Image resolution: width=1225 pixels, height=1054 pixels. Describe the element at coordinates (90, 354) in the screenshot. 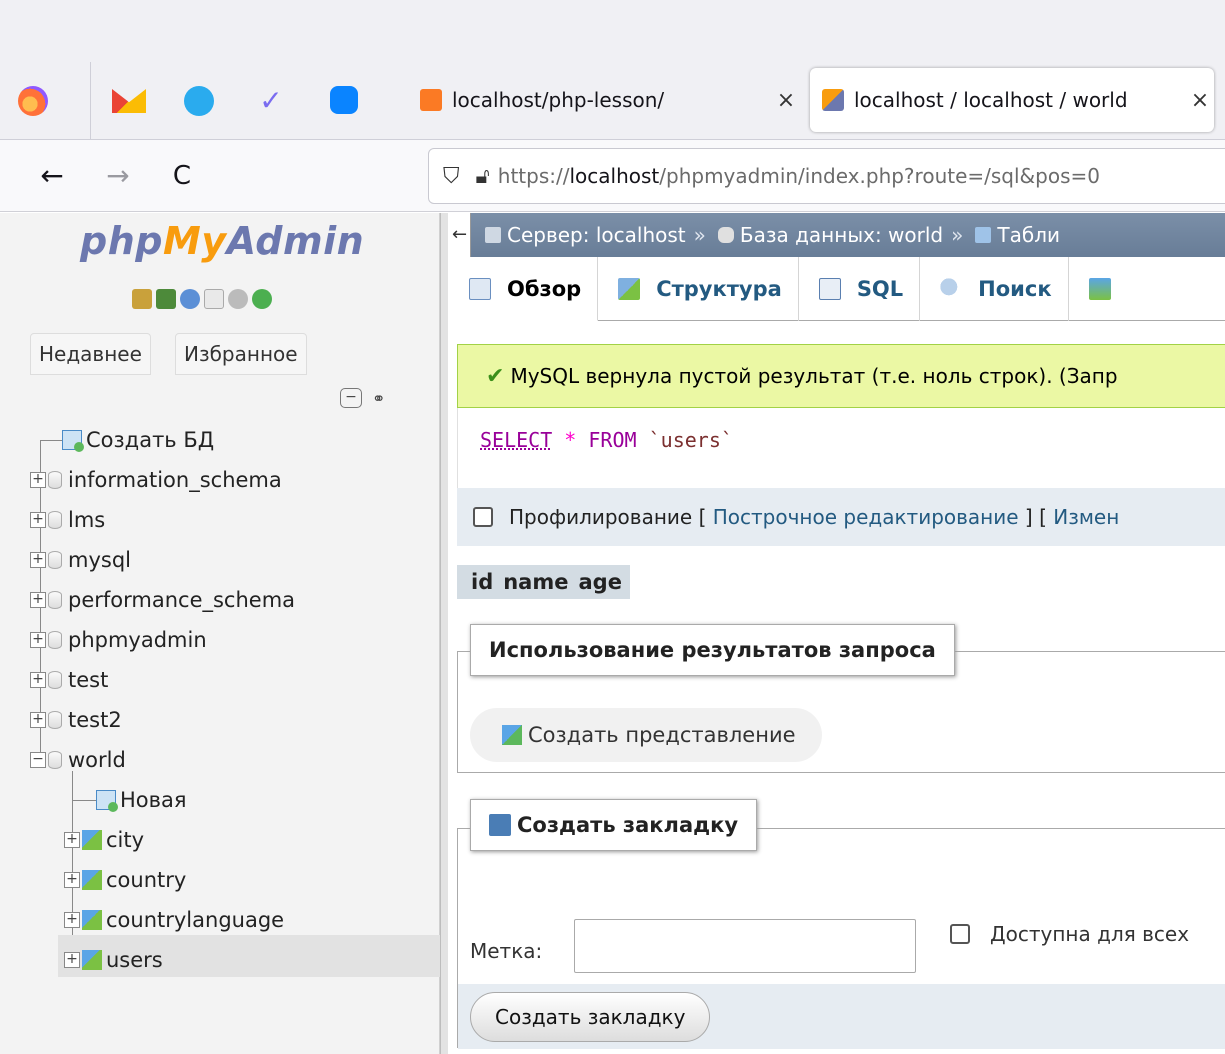

I see `recent-tab: Недавнее` at that location.